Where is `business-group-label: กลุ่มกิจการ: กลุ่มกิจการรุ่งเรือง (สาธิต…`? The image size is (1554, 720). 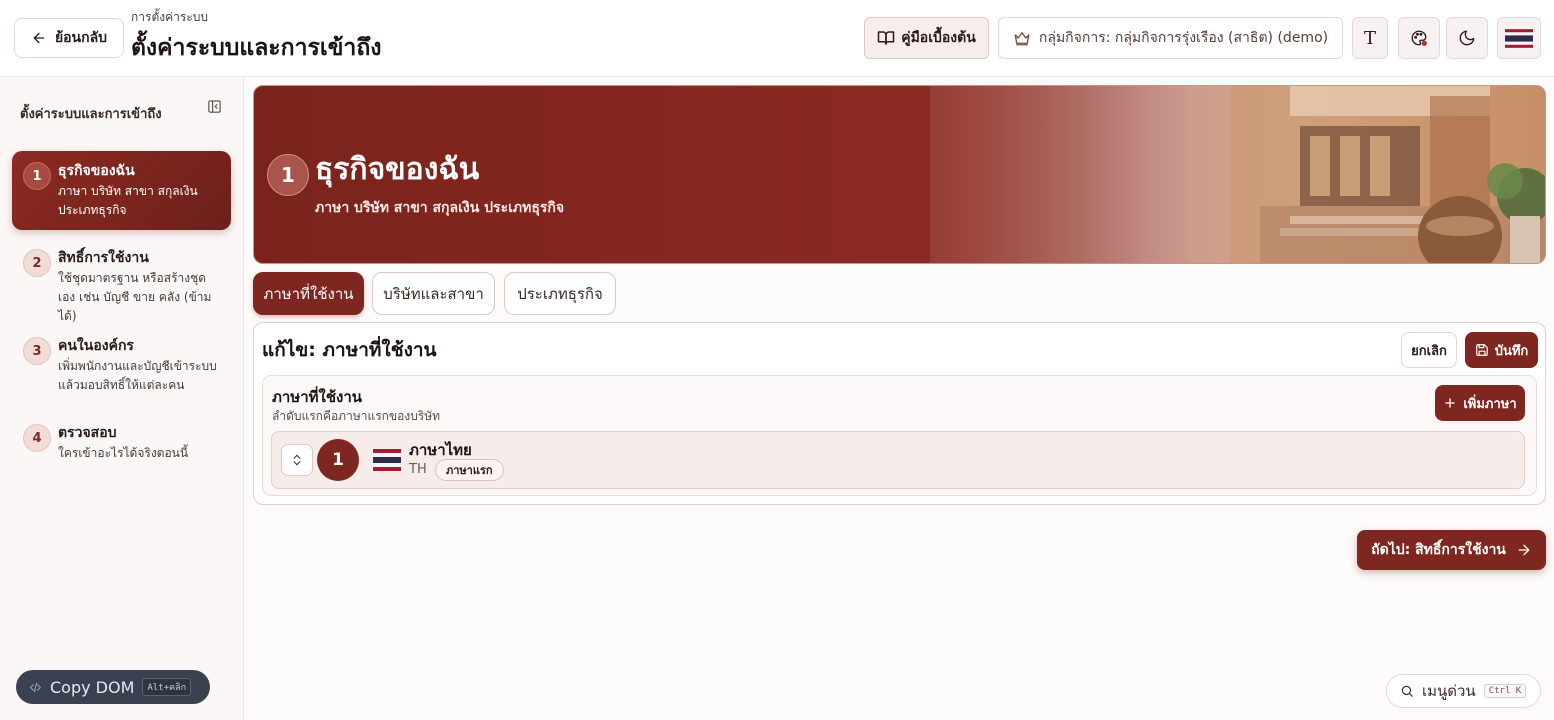
business-group-label: กลุ่มกิจการ: กลุ่มกิจการรุ่งเรือง (สาธิต… is located at coordinates (1183, 38).